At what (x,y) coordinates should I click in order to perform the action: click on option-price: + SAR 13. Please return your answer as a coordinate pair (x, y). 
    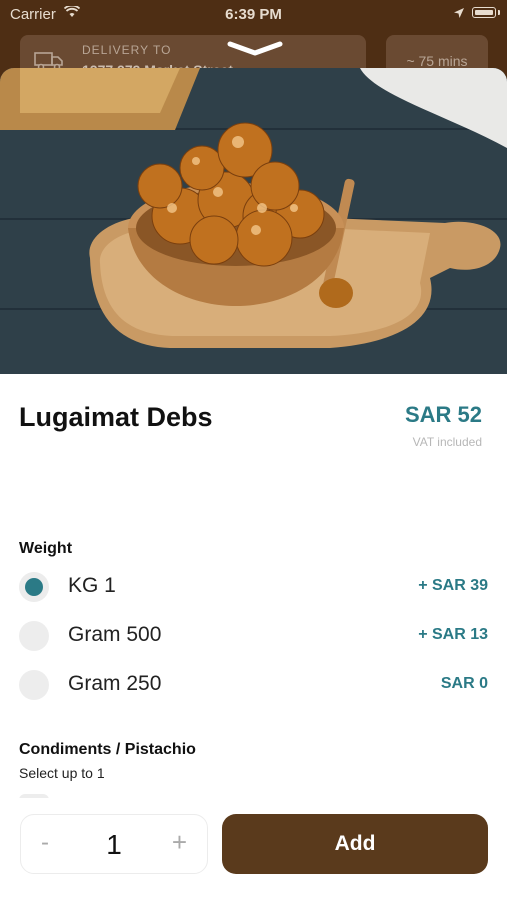
    Looking at the image, I should click on (453, 634).